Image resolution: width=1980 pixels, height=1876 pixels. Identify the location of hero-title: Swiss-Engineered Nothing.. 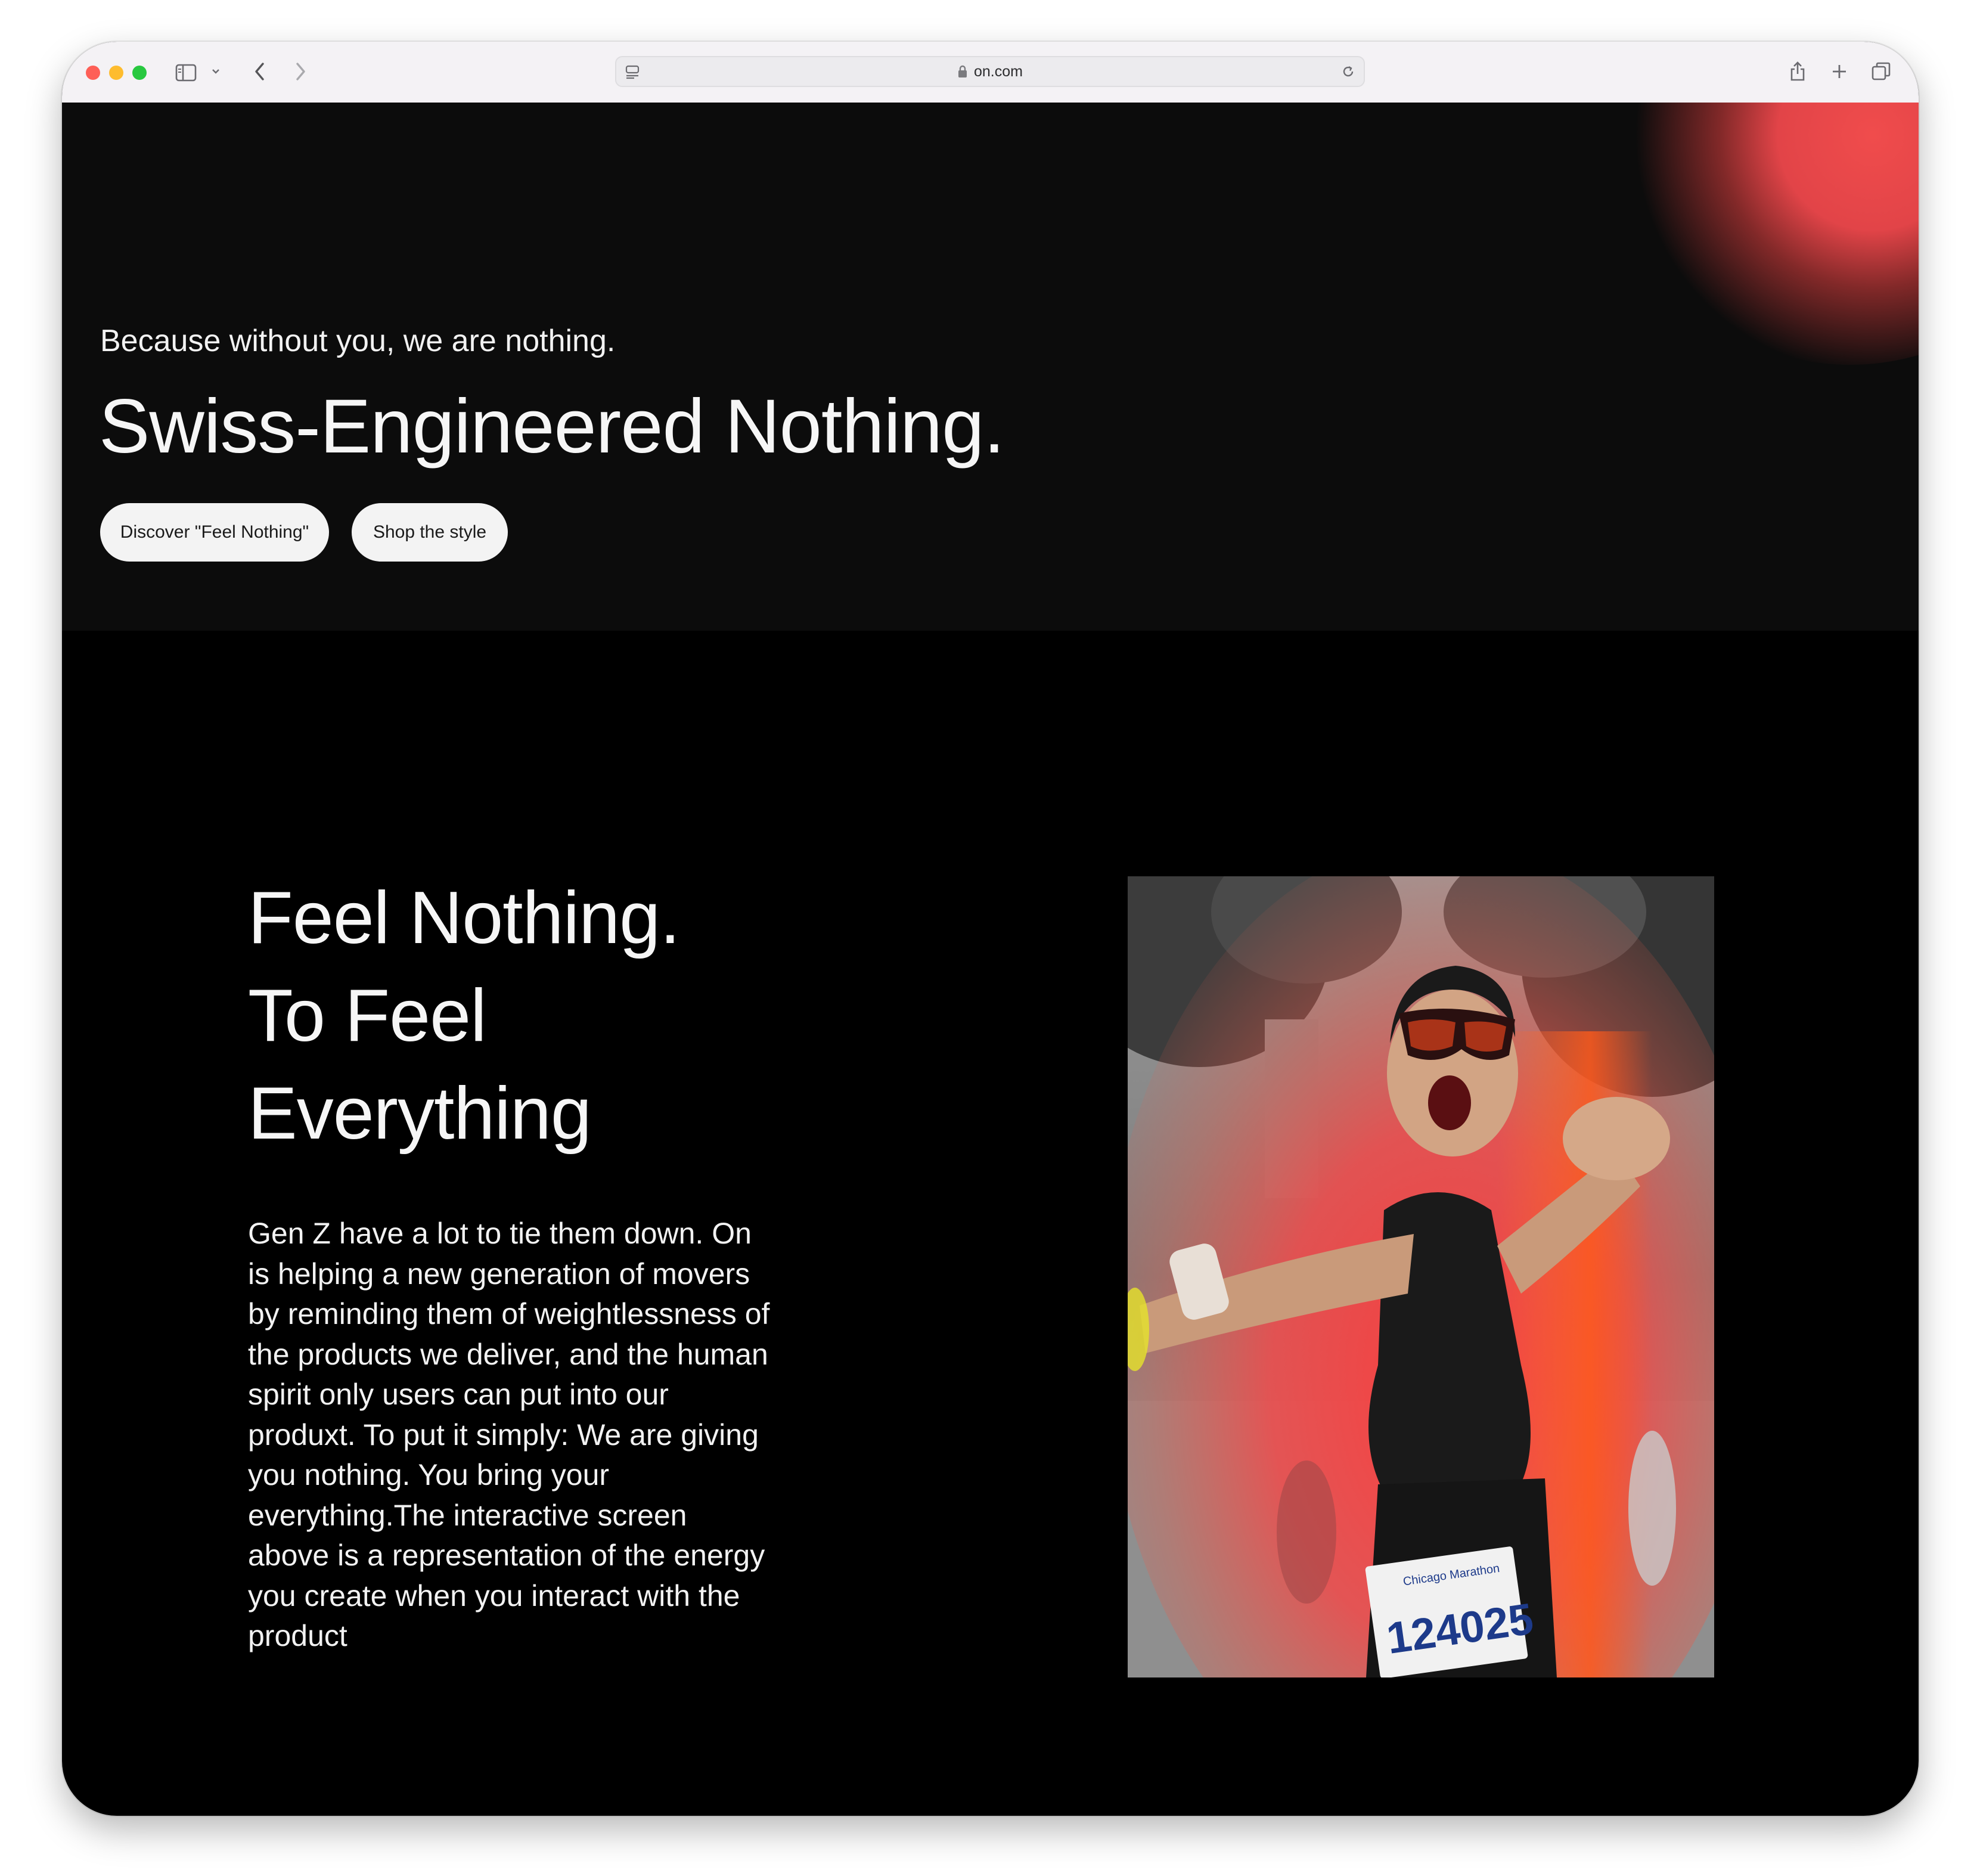
(552, 426).